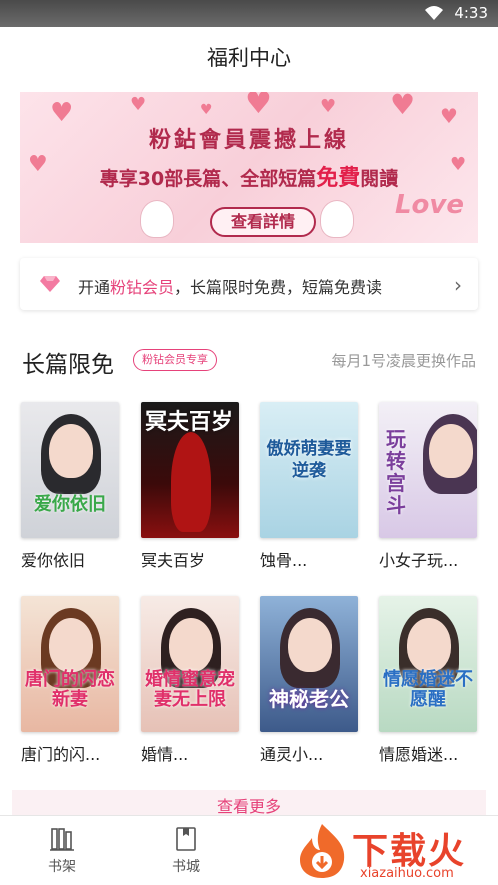 The image size is (498, 885). I want to click on vip-promo-pre: 开通, so click(94, 287).